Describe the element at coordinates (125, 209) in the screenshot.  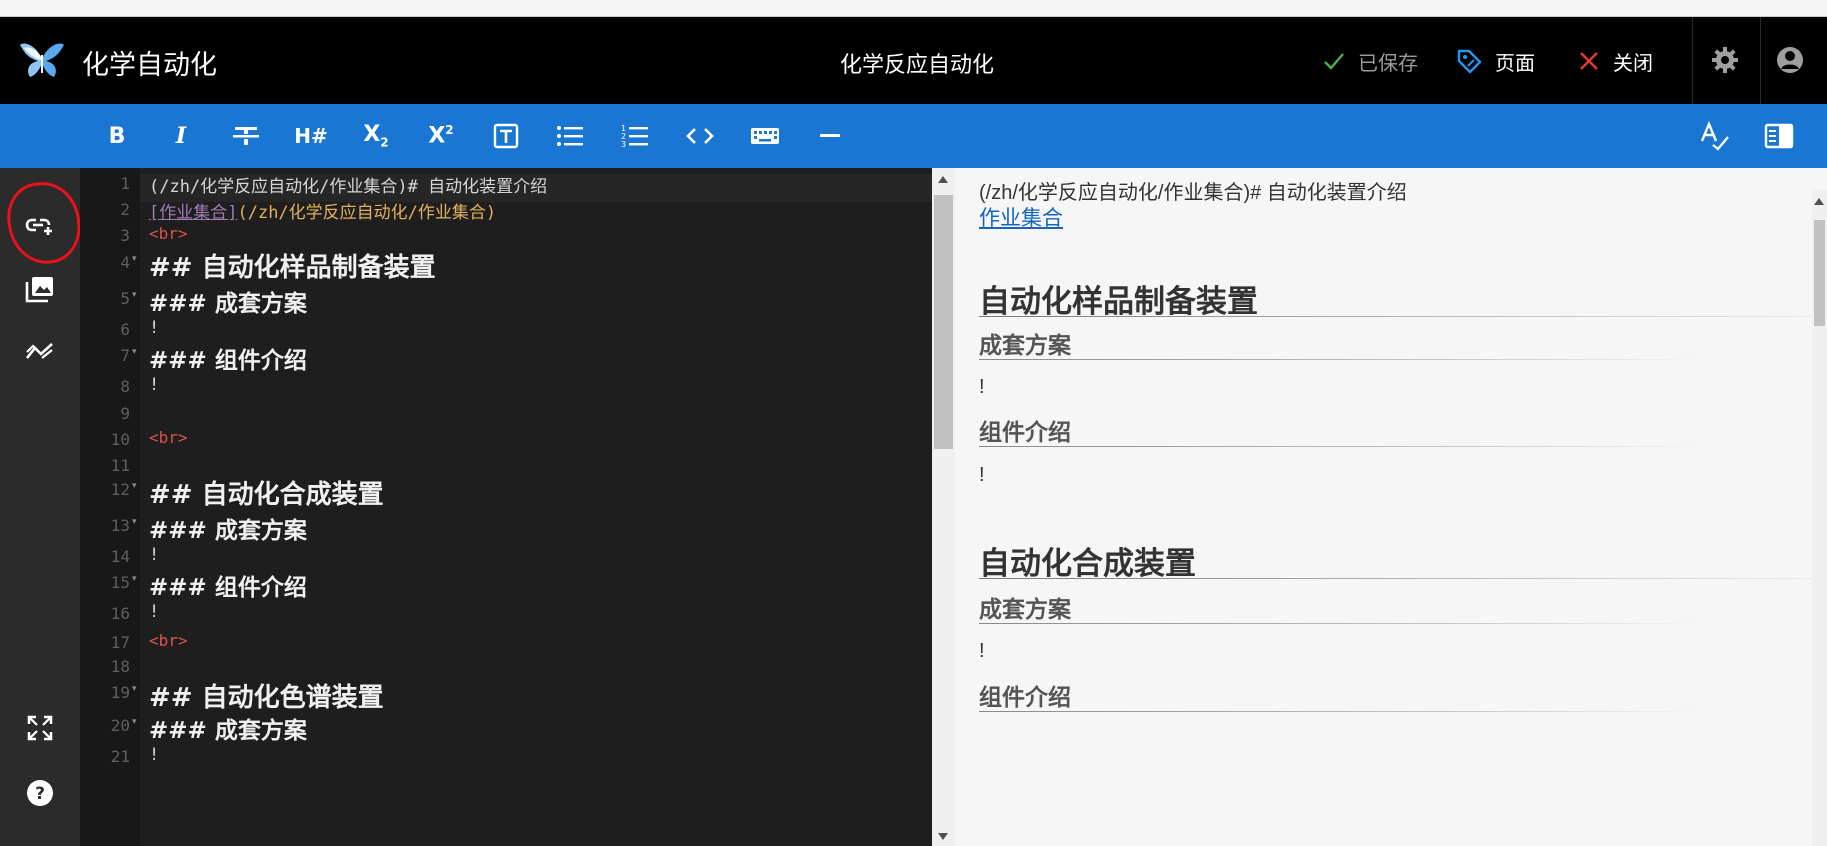
I see `line-number: 2` at that location.